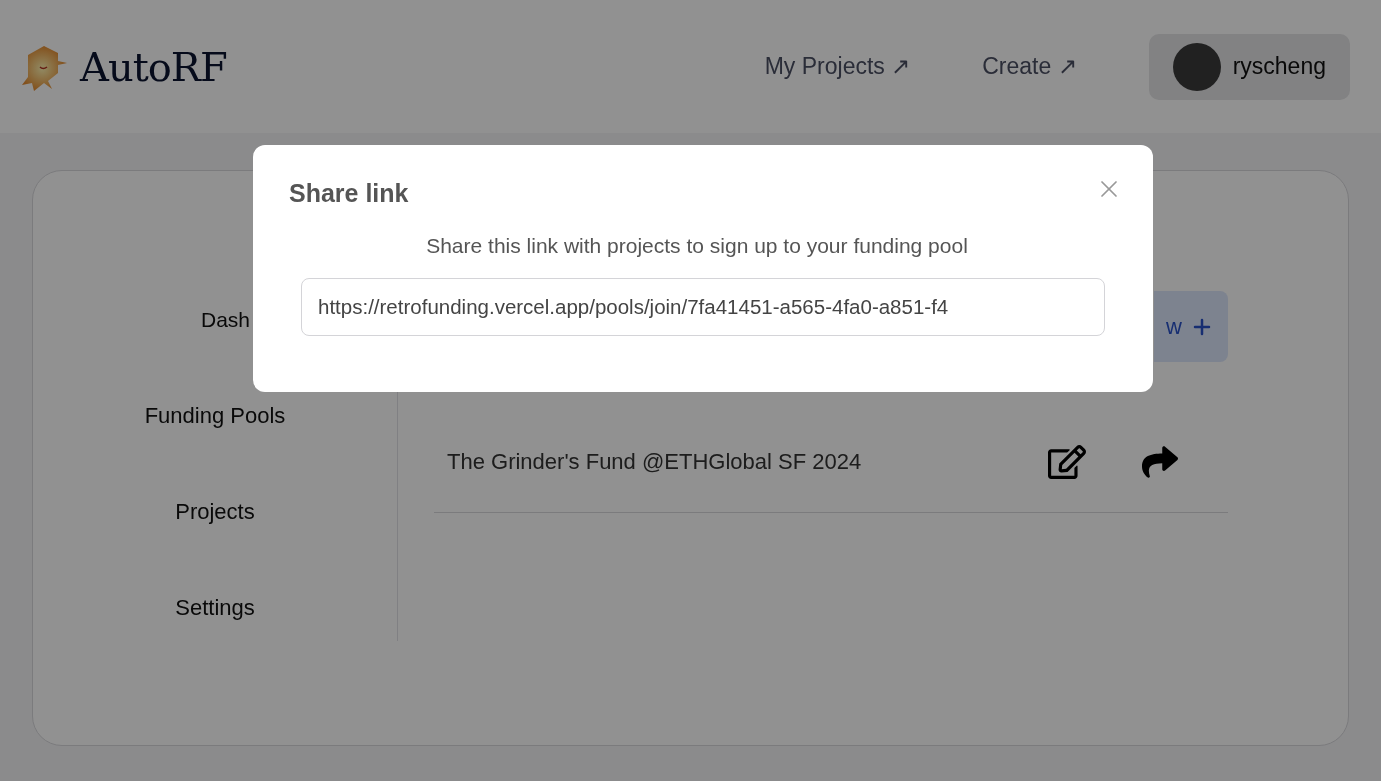 This screenshot has width=1381, height=781. Describe the element at coordinates (215, 416) in the screenshot. I see `sidebar-item: Funding Pools` at that location.